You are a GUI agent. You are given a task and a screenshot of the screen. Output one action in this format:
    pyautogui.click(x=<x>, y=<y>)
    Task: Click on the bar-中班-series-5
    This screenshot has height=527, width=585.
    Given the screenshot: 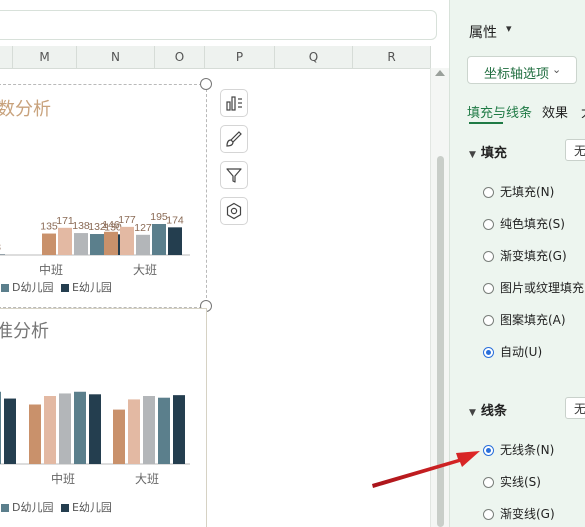 What is the action you would take?
    pyautogui.click(x=95, y=429)
    